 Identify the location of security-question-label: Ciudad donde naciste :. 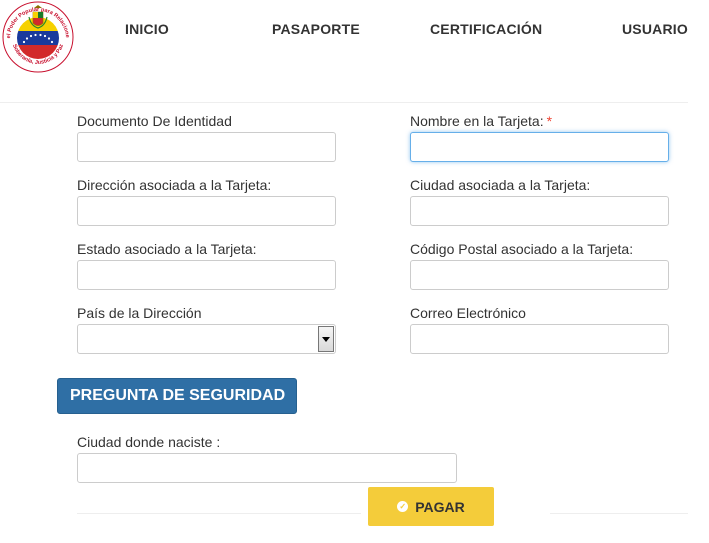
(149, 442).